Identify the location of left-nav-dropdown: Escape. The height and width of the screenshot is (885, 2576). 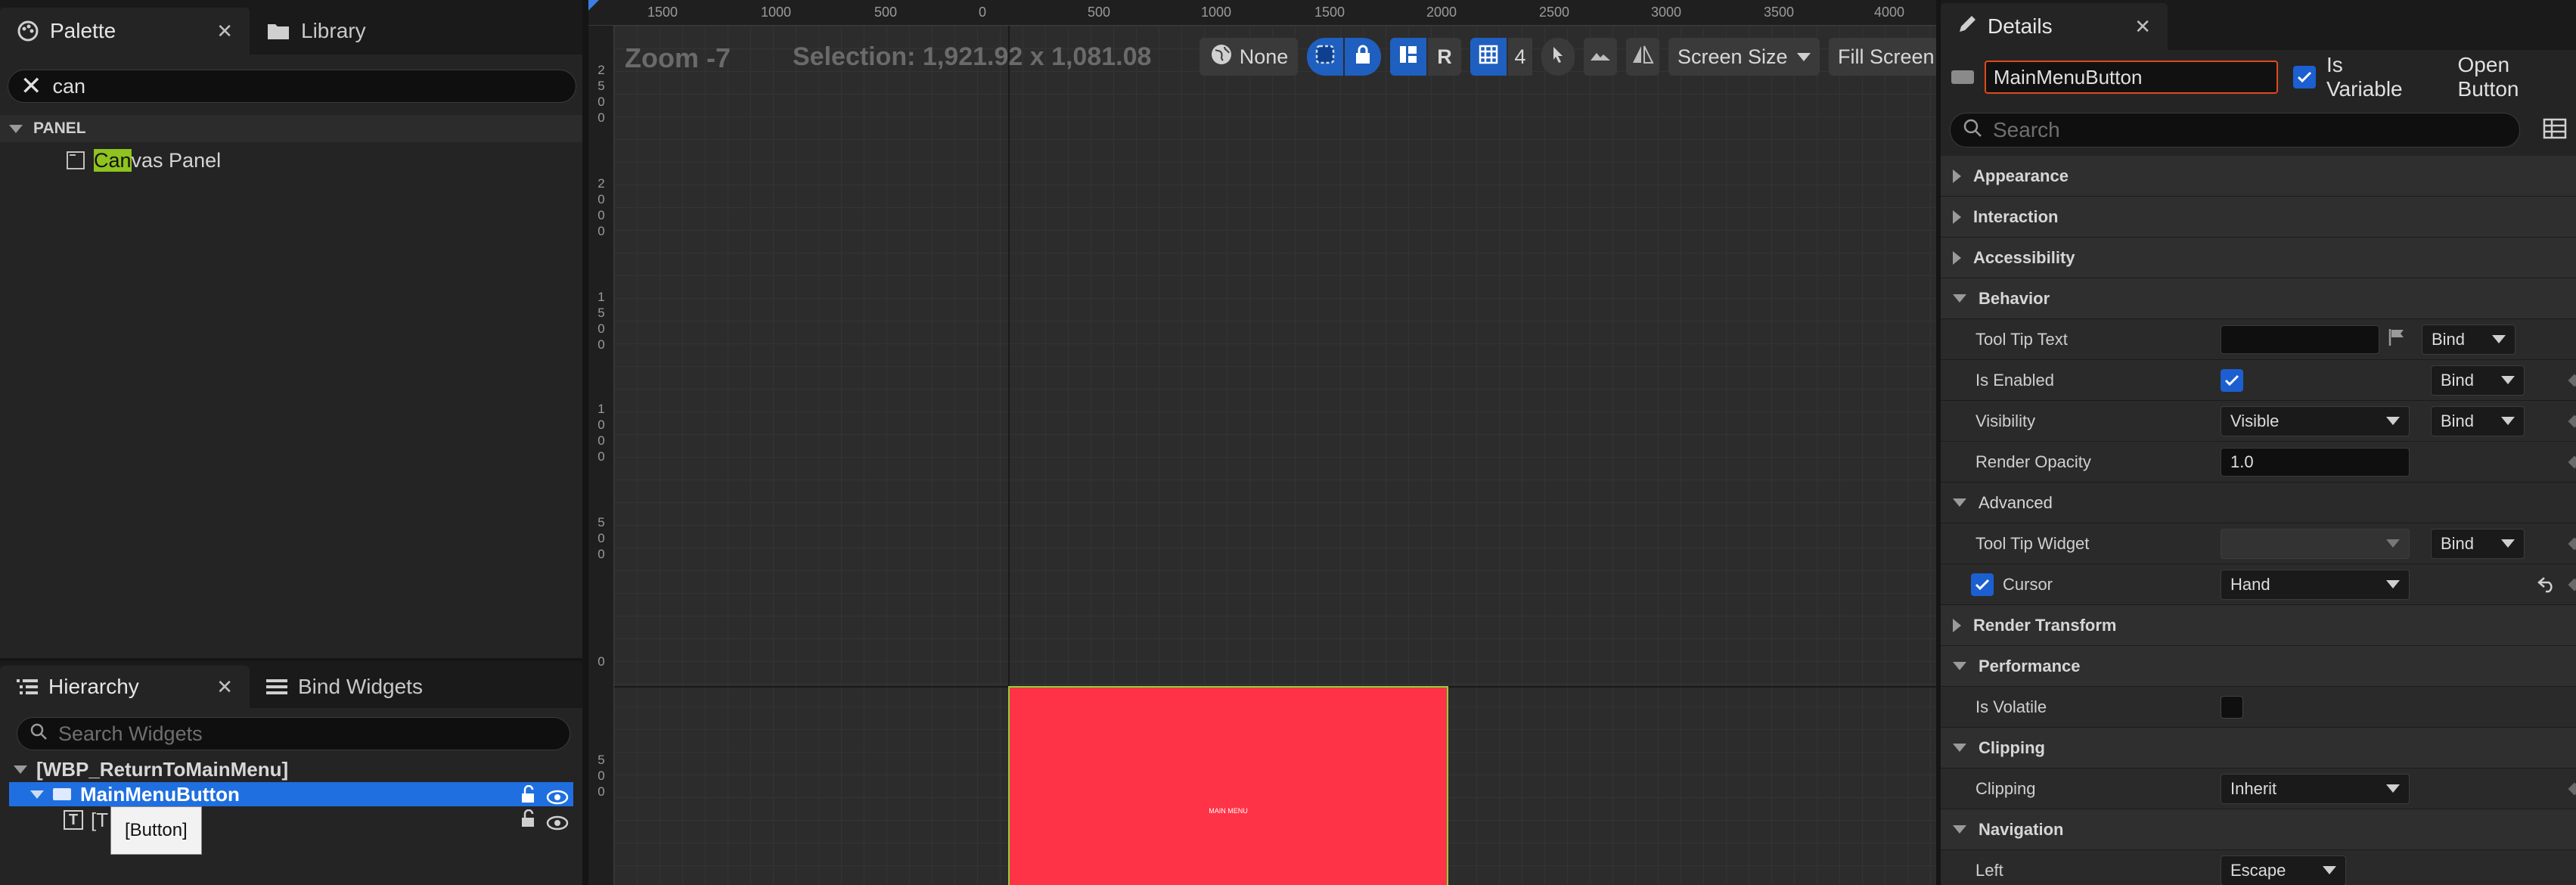
(2283, 870).